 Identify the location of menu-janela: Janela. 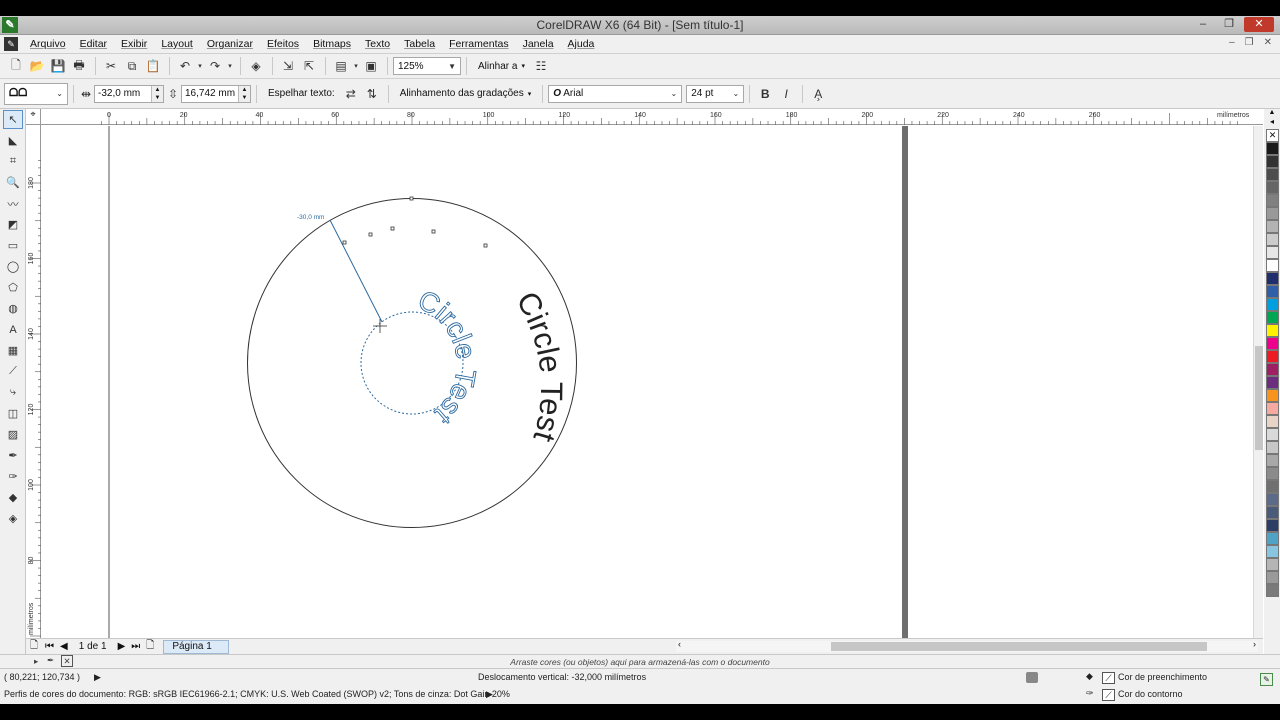
(539, 44).